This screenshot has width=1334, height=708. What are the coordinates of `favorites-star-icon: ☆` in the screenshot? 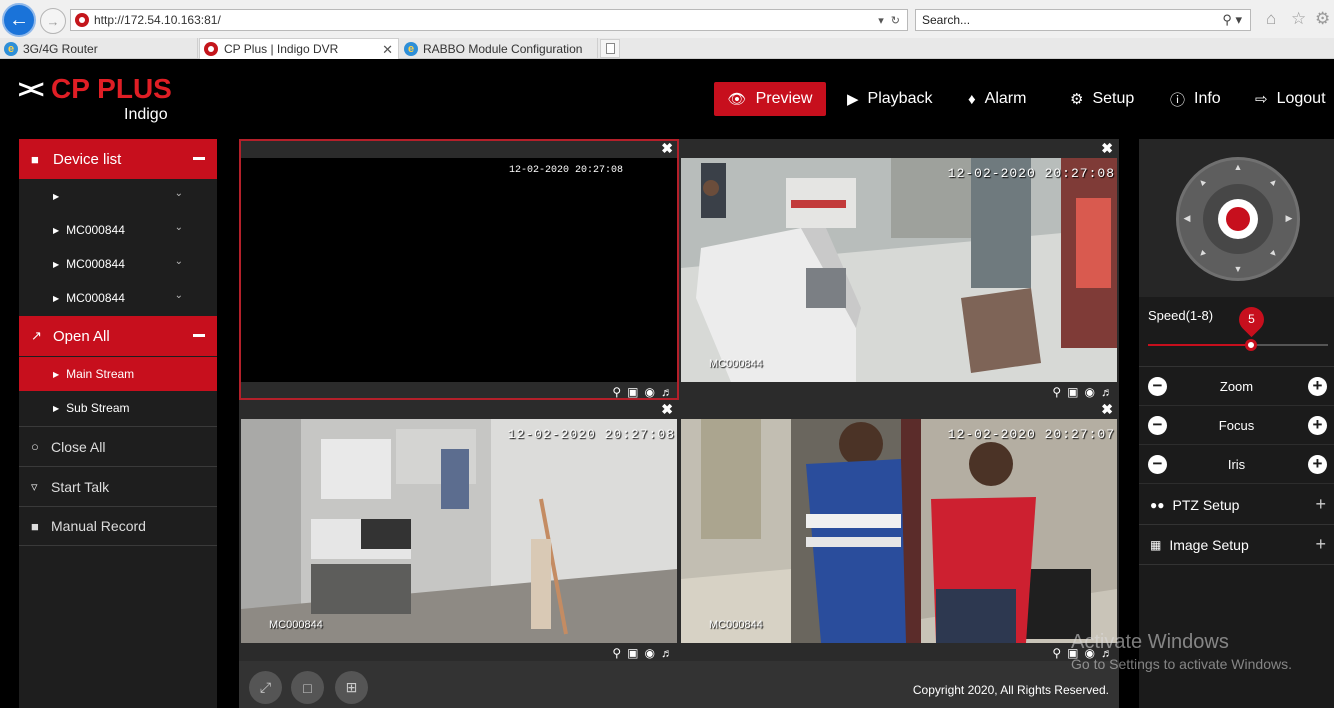 It's located at (1298, 19).